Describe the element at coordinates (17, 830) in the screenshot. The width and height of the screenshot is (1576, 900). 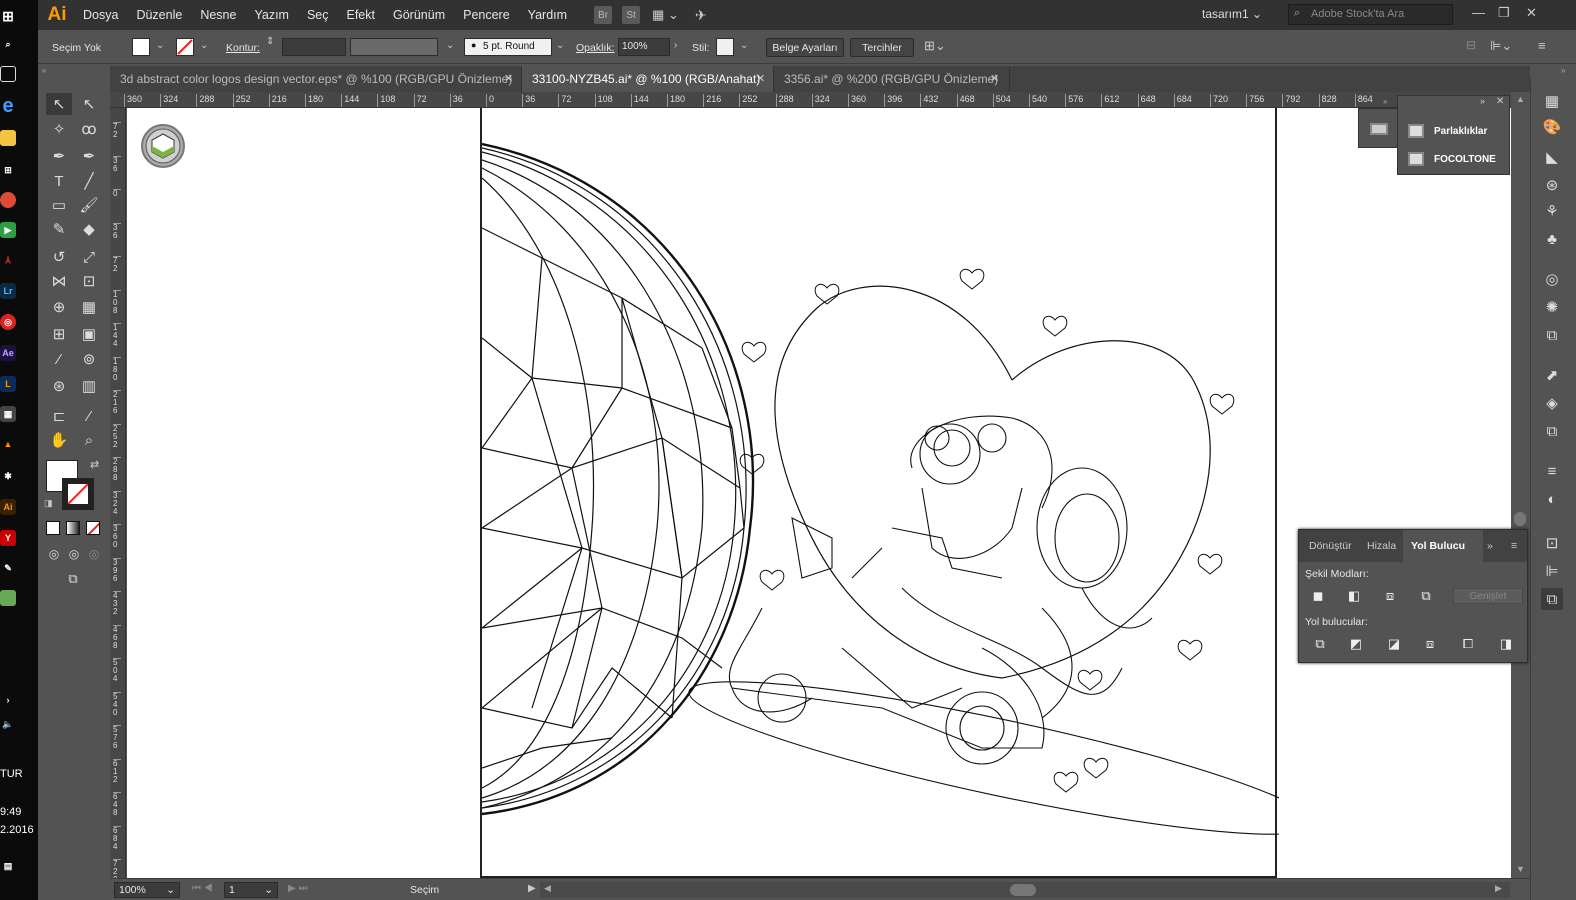
I see `clock-date: 2.2016` at that location.